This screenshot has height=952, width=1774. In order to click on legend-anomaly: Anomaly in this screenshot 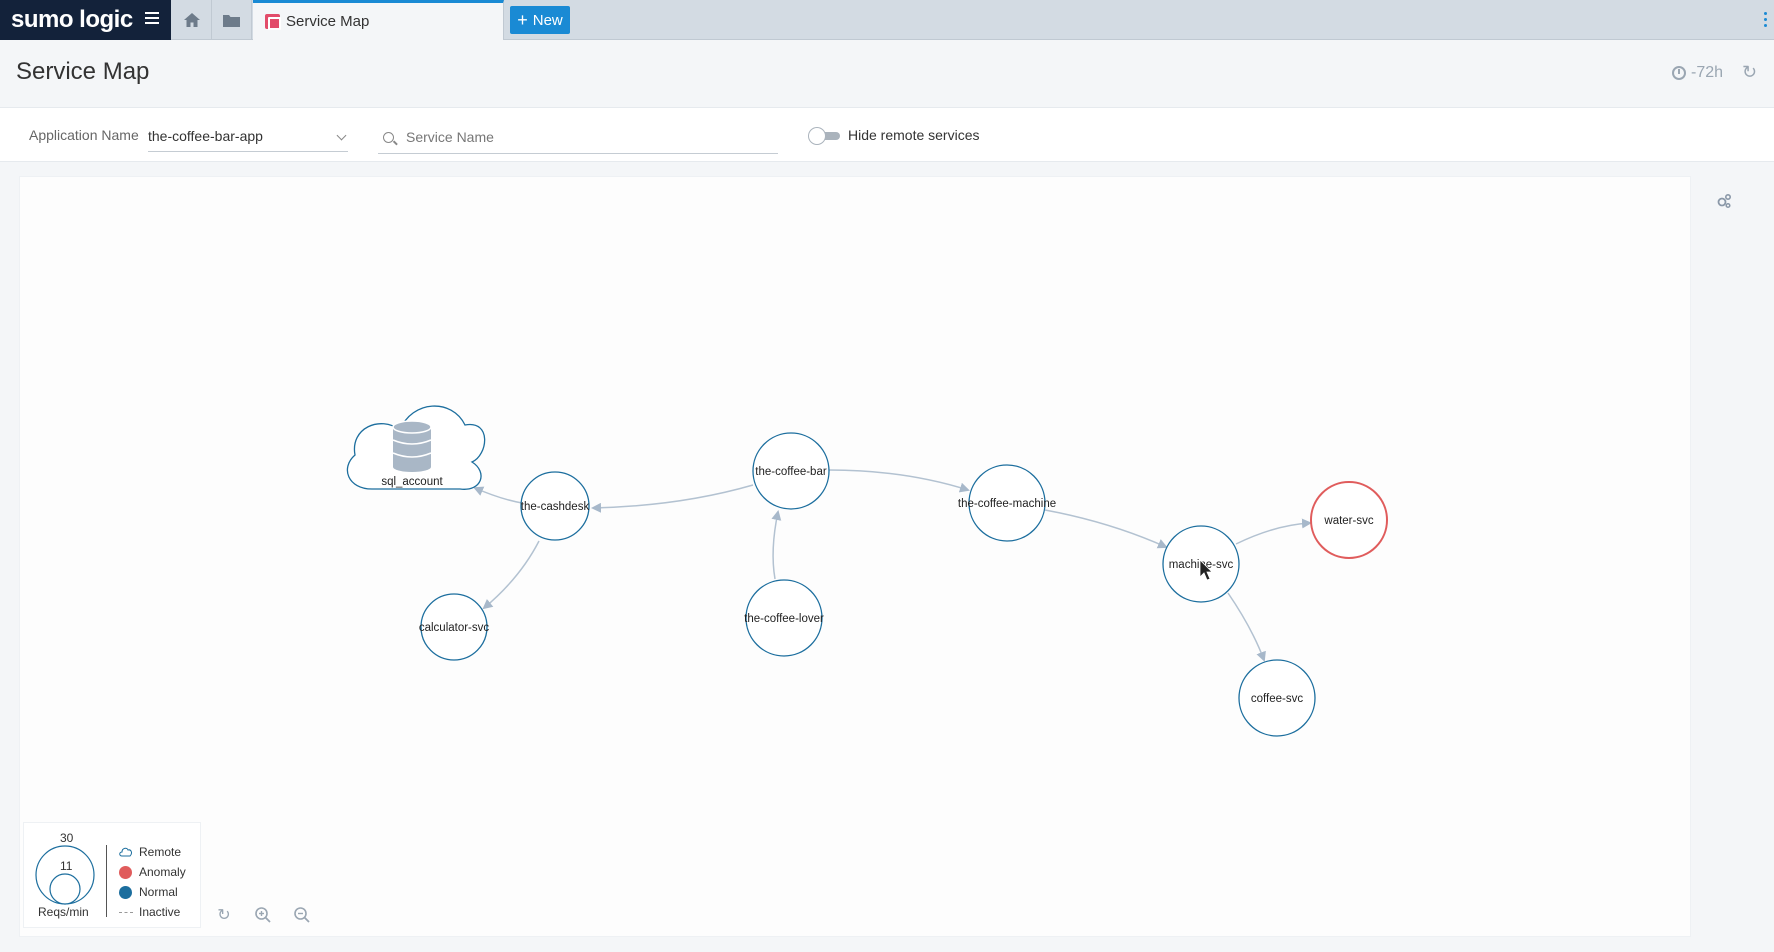, I will do `click(152, 872)`.